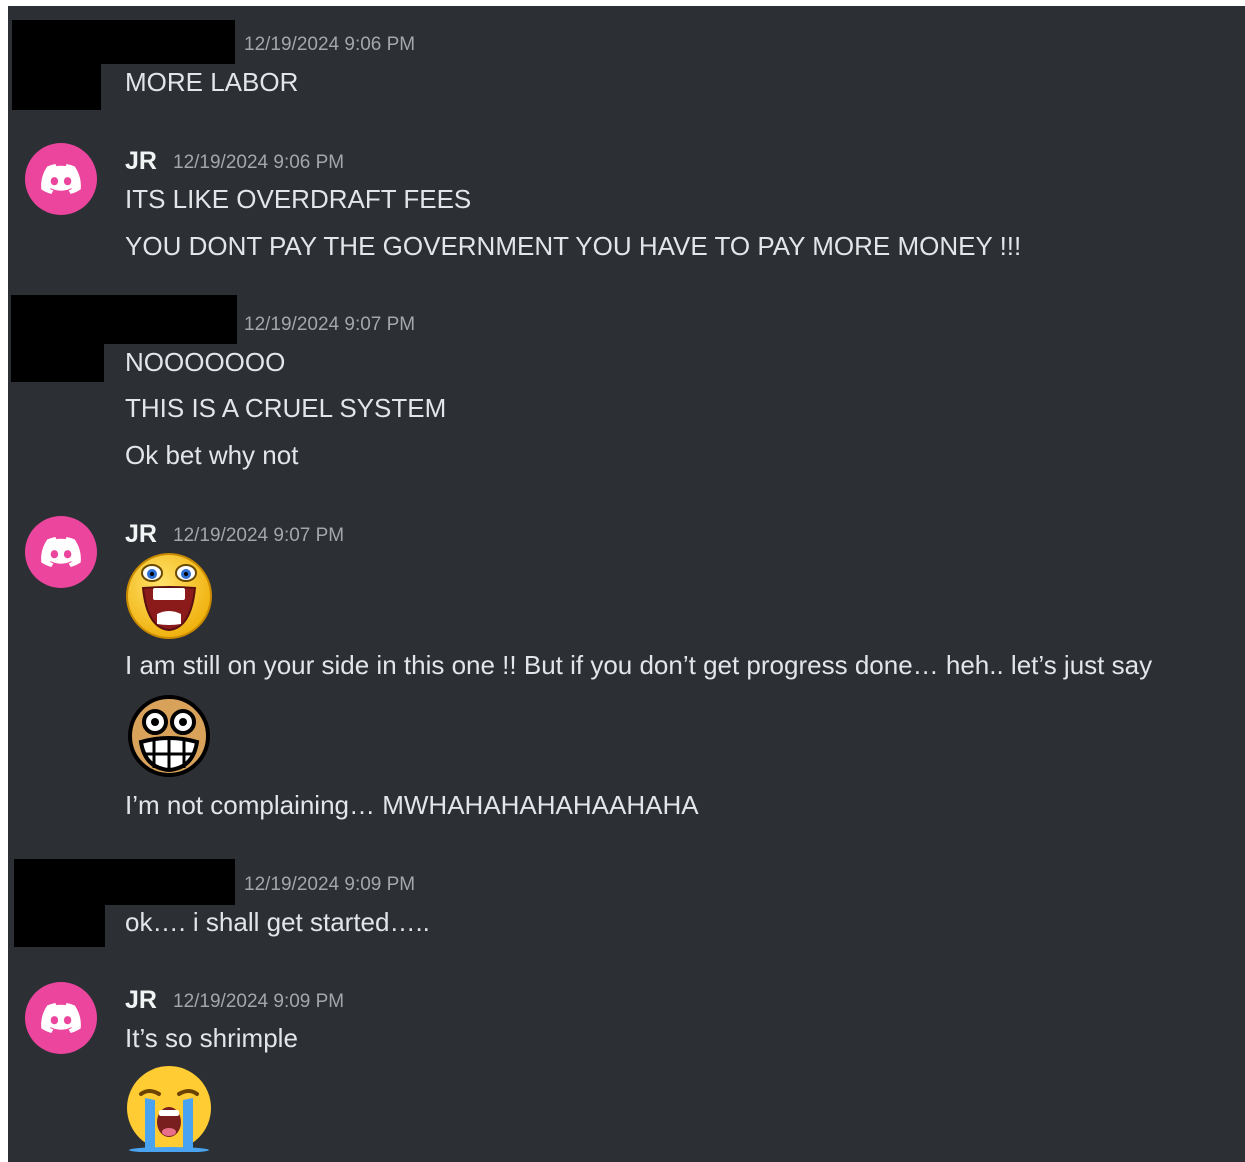  What do you see at coordinates (169, 596) in the screenshot?
I see `laughing-face-emoji` at bounding box center [169, 596].